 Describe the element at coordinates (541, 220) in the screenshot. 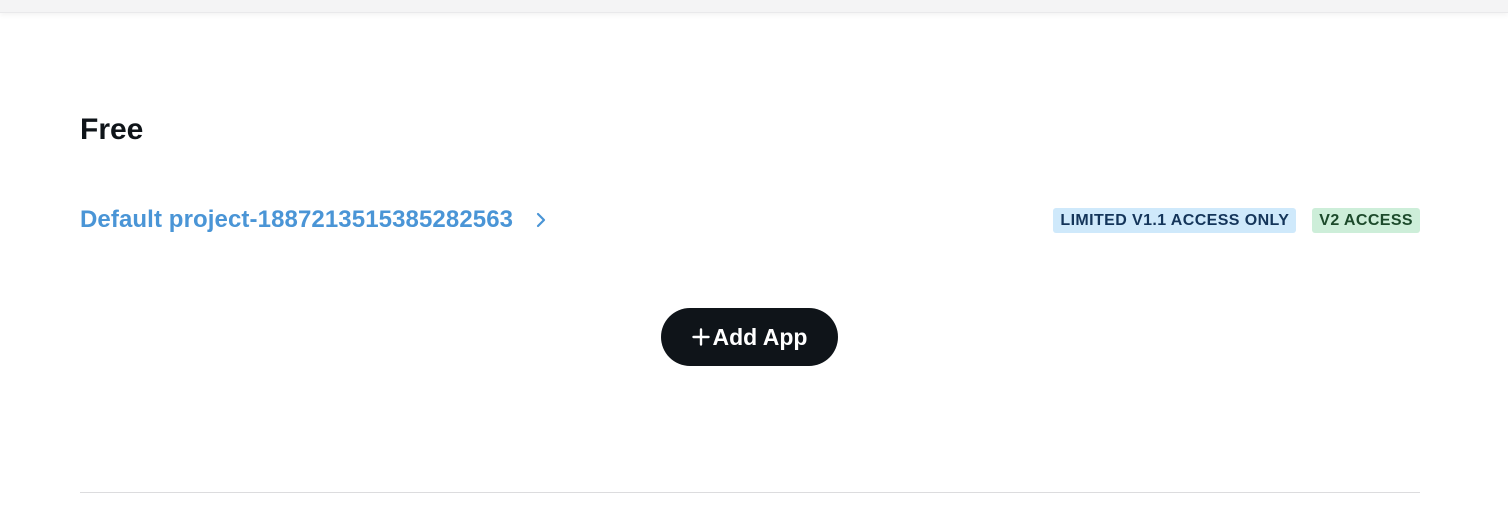

I see `chevron-right-icon` at that location.